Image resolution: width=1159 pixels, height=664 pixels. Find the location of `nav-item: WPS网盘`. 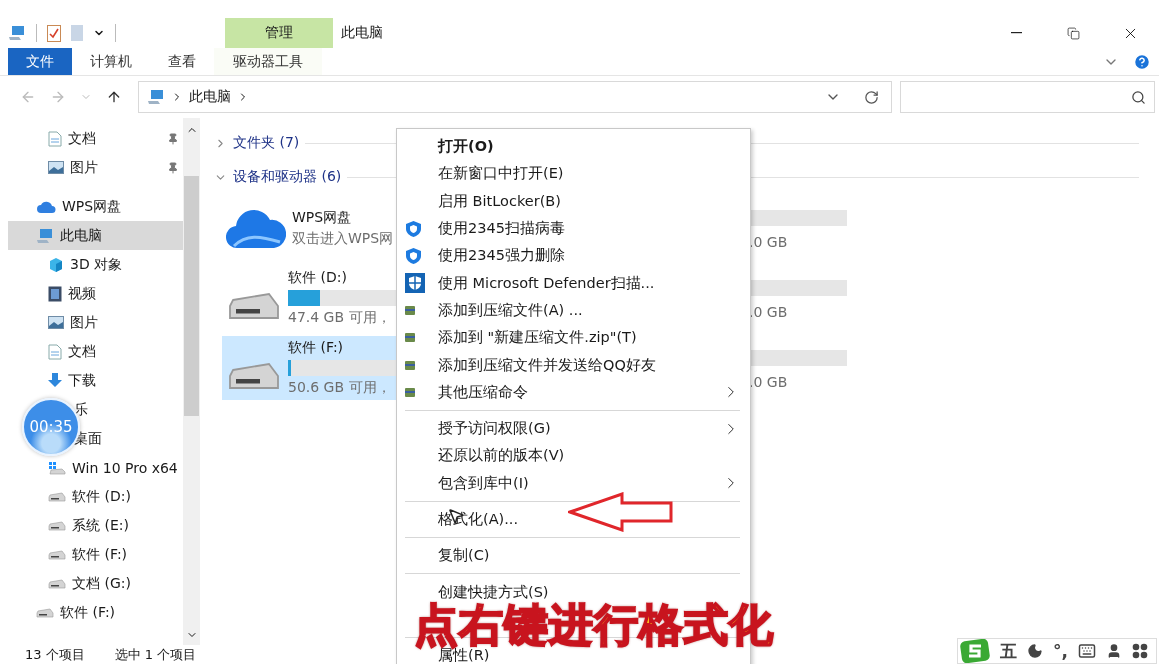

nav-item: WPS网盘 is located at coordinates (92, 206).